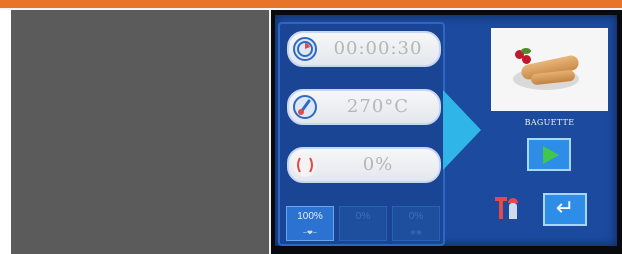 The width and height of the screenshot is (622, 254). What do you see at coordinates (305, 49) in the screenshot?
I see `timer-icon` at bounding box center [305, 49].